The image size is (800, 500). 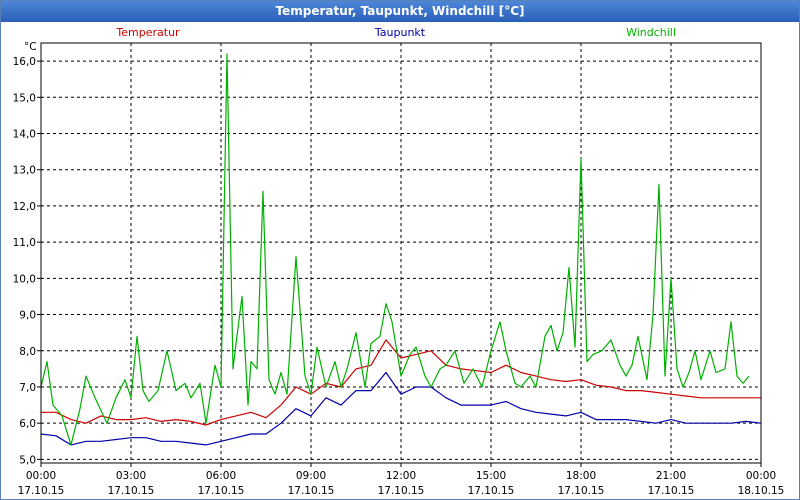 What do you see at coordinates (581, 476) in the screenshot?
I see `x-tick-time: 18:00` at bounding box center [581, 476].